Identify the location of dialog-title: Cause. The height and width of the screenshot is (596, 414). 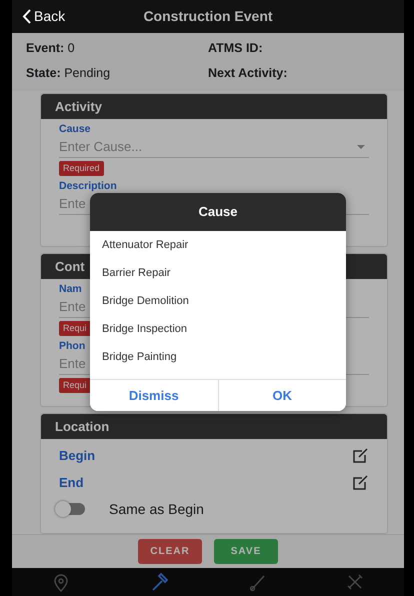
(218, 211).